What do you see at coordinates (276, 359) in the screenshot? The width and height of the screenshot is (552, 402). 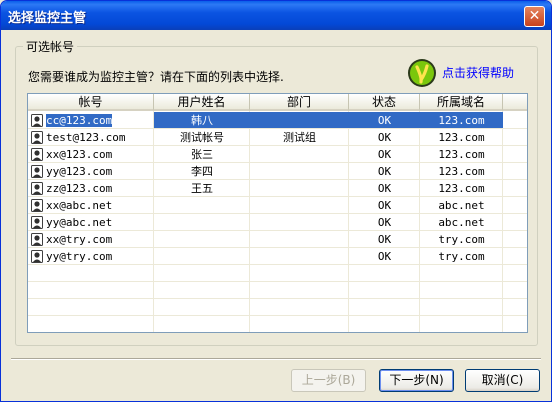 I see `separator` at bounding box center [276, 359].